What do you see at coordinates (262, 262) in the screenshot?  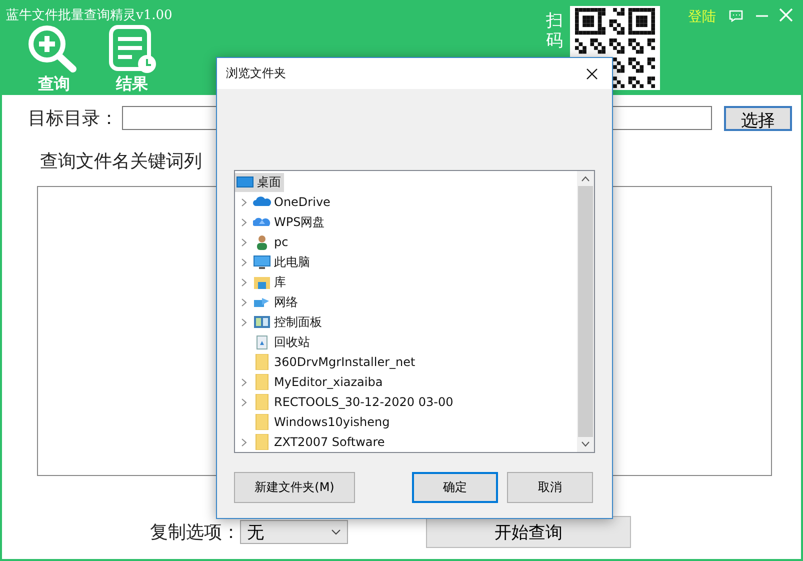 I see `monitor-icon` at bounding box center [262, 262].